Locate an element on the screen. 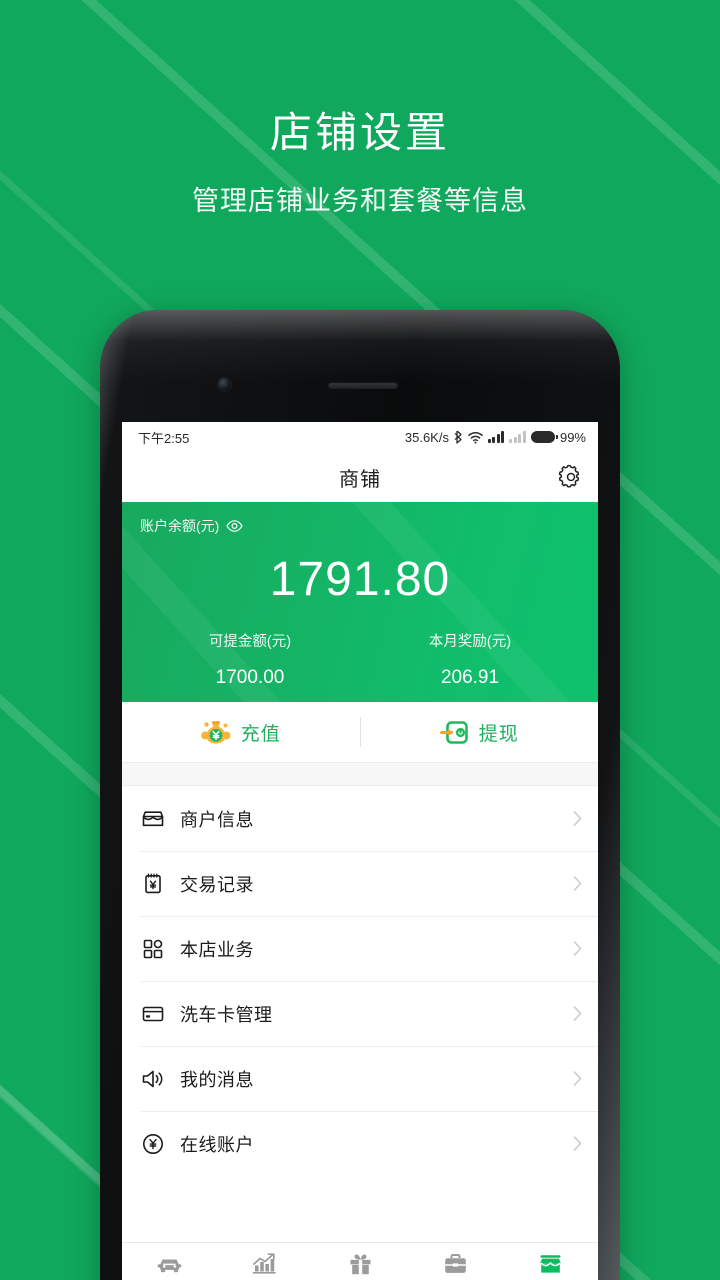 The image size is (720, 1280). tab-shop: 商铺 is located at coordinates (550, 1266).